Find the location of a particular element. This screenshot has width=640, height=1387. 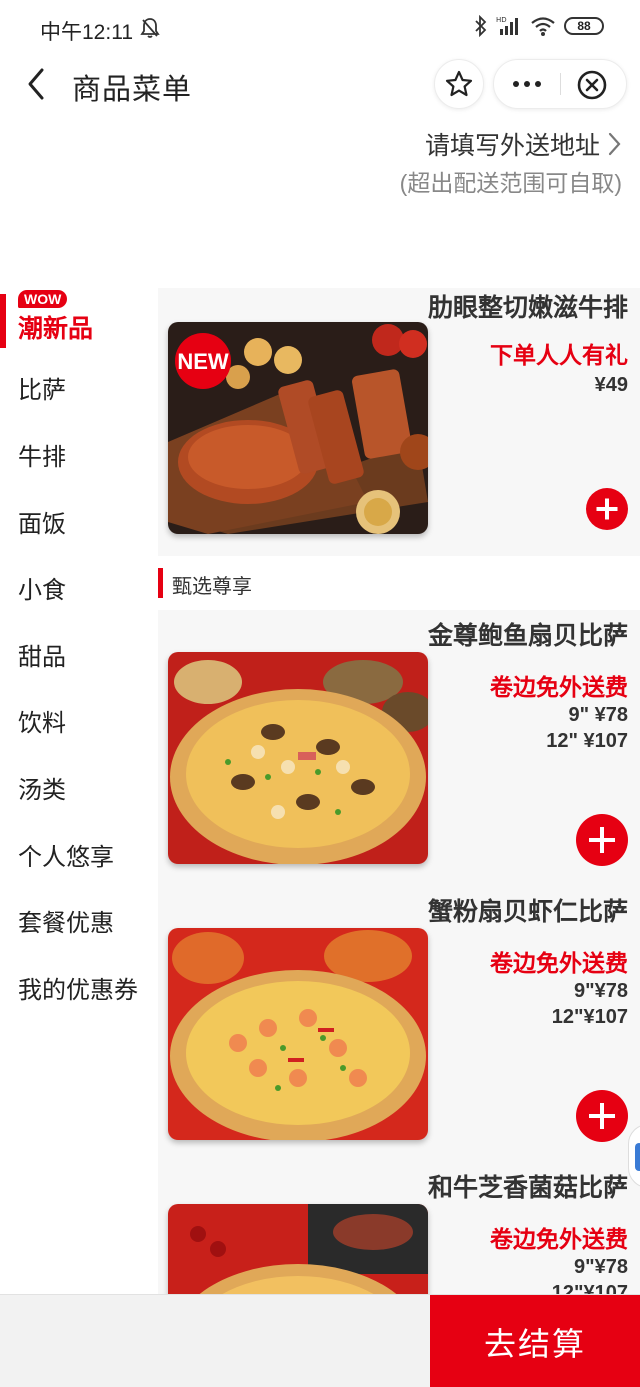

checkout-button: 去结算 is located at coordinates (535, 1341).